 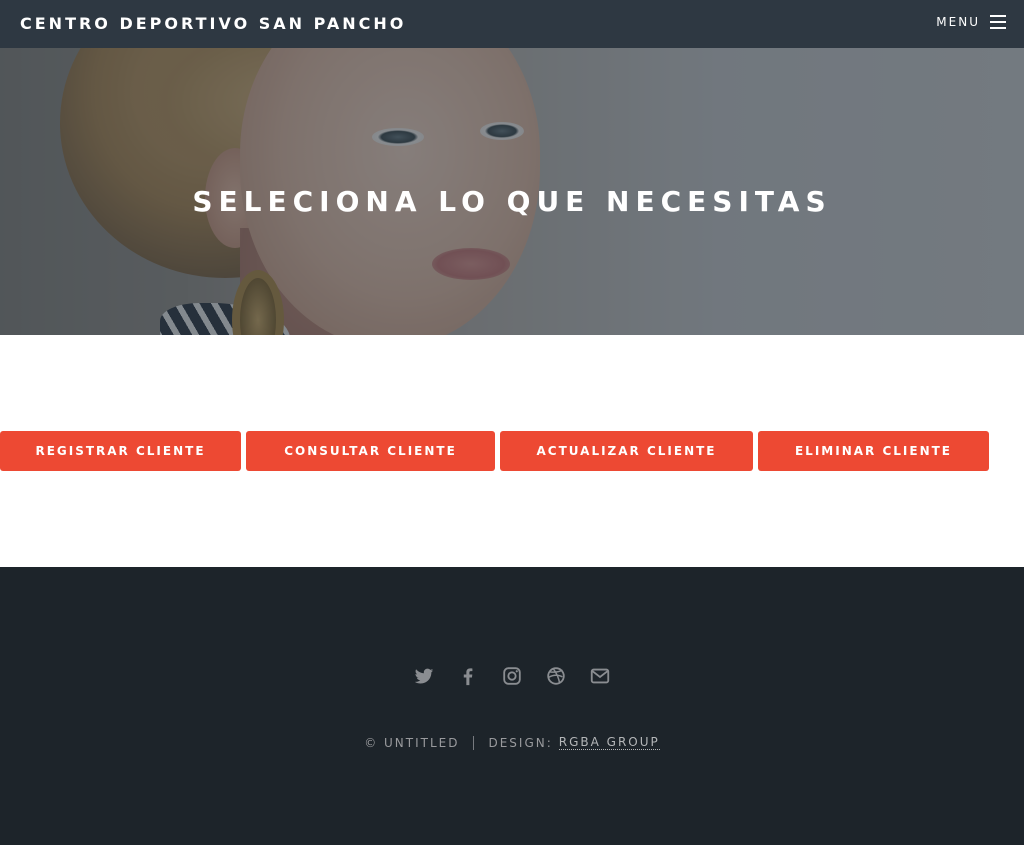 I want to click on design-credit-link: RGBA GROUP, so click(x=609, y=742).